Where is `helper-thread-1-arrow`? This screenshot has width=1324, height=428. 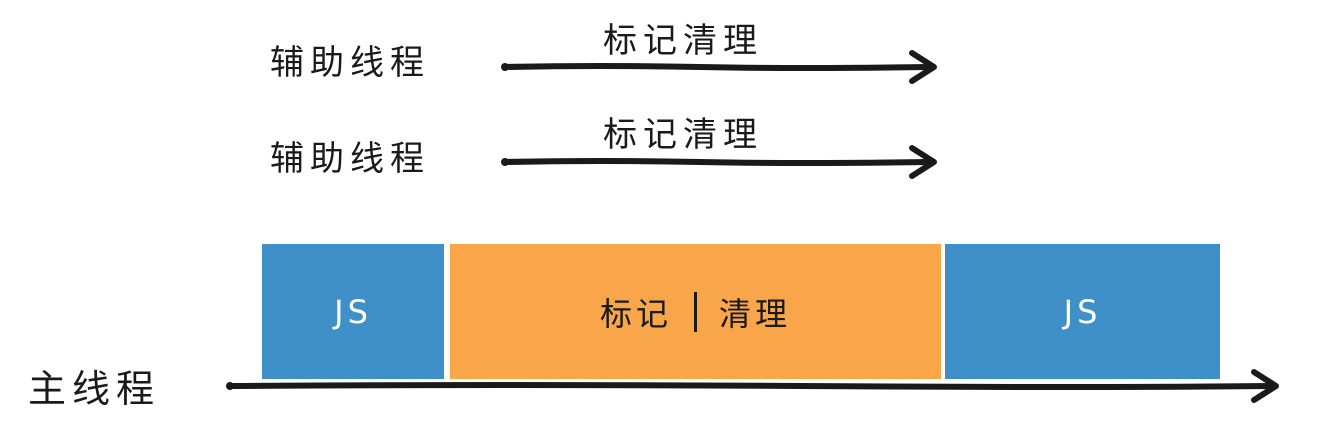
helper-thread-1-arrow is located at coordinates (719, 67).